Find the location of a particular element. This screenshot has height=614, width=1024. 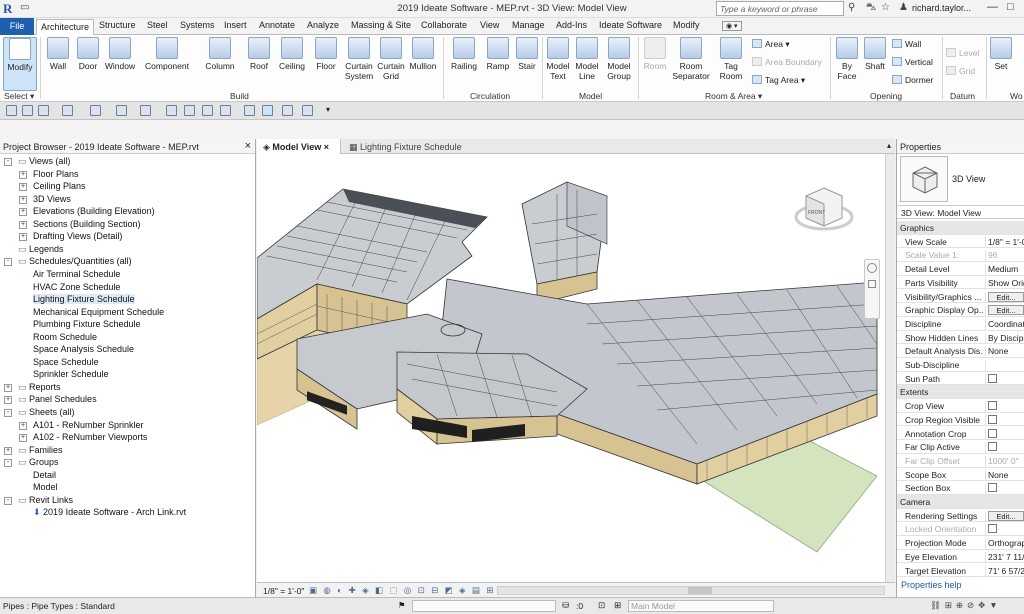

property-row: Show Hidden Lines By Discipline is located at coordinates (960, 338).